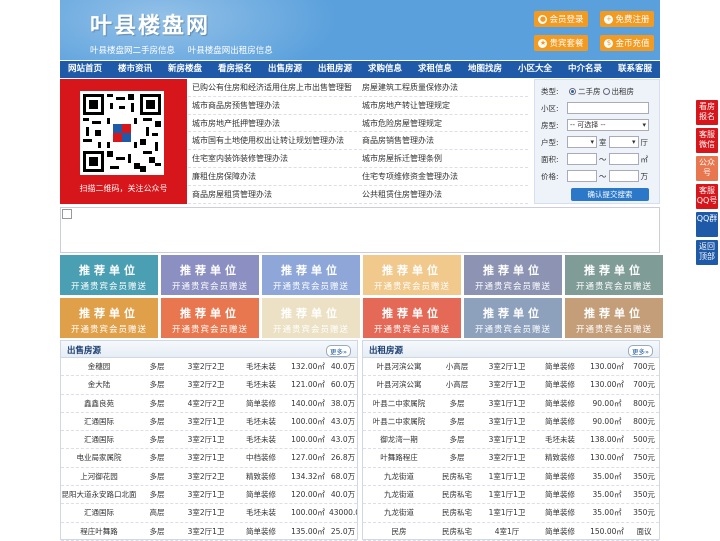 This screenshot has height=541, width=720. Describe the element at coordinates (623, 176) in the screenshot. I see `price-max-input` at that location.